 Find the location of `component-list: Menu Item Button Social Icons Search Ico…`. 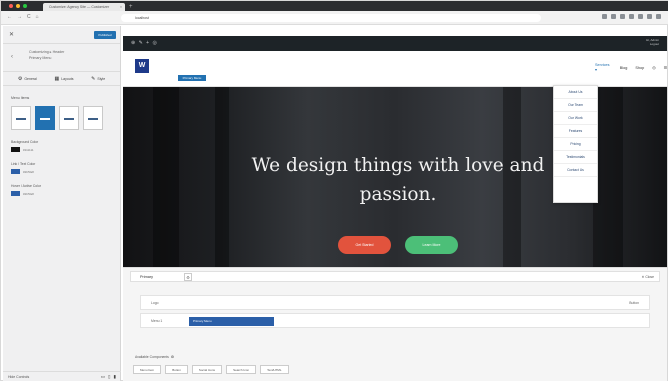

component-list: Menu Item Button Social Icons Search Ico… is located at coordinates (211, 369).